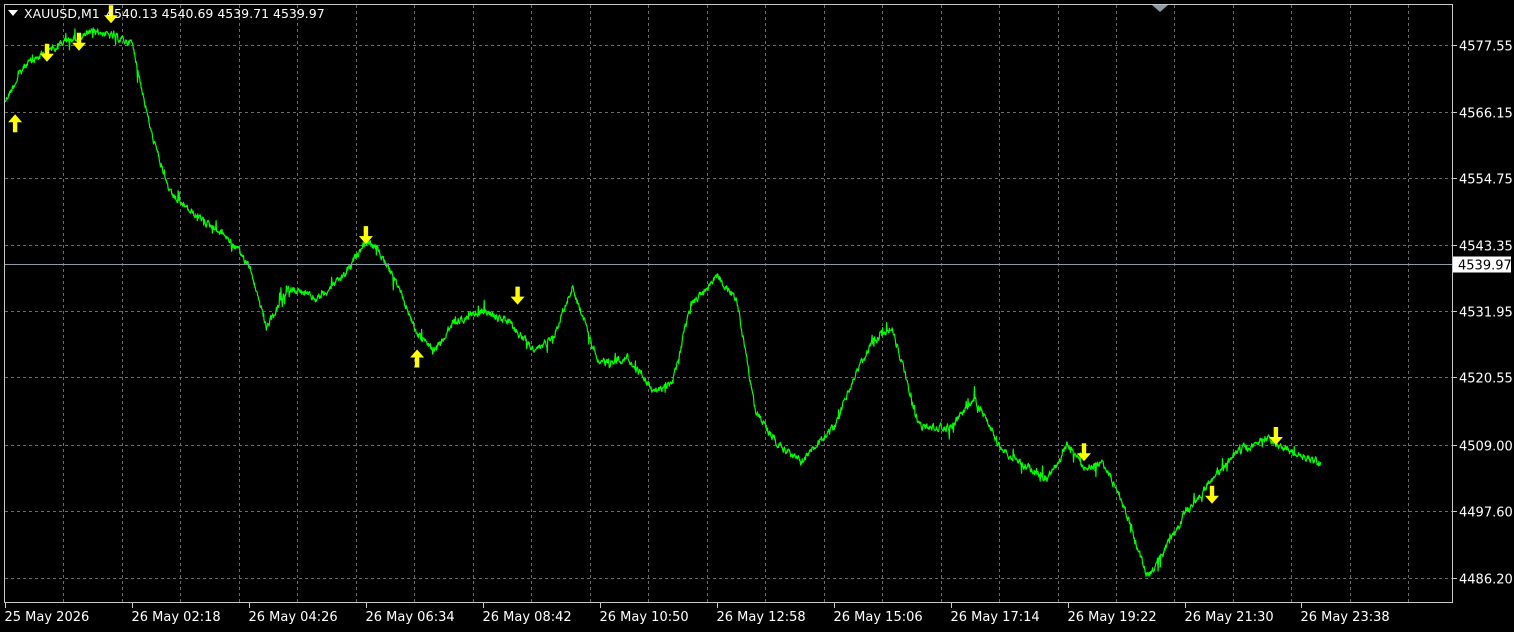  What do you see at coordinates (62, 13) in the screenshot?
I see `symbol-label: XAUUSD,M1` at bounding box center [62, 13].